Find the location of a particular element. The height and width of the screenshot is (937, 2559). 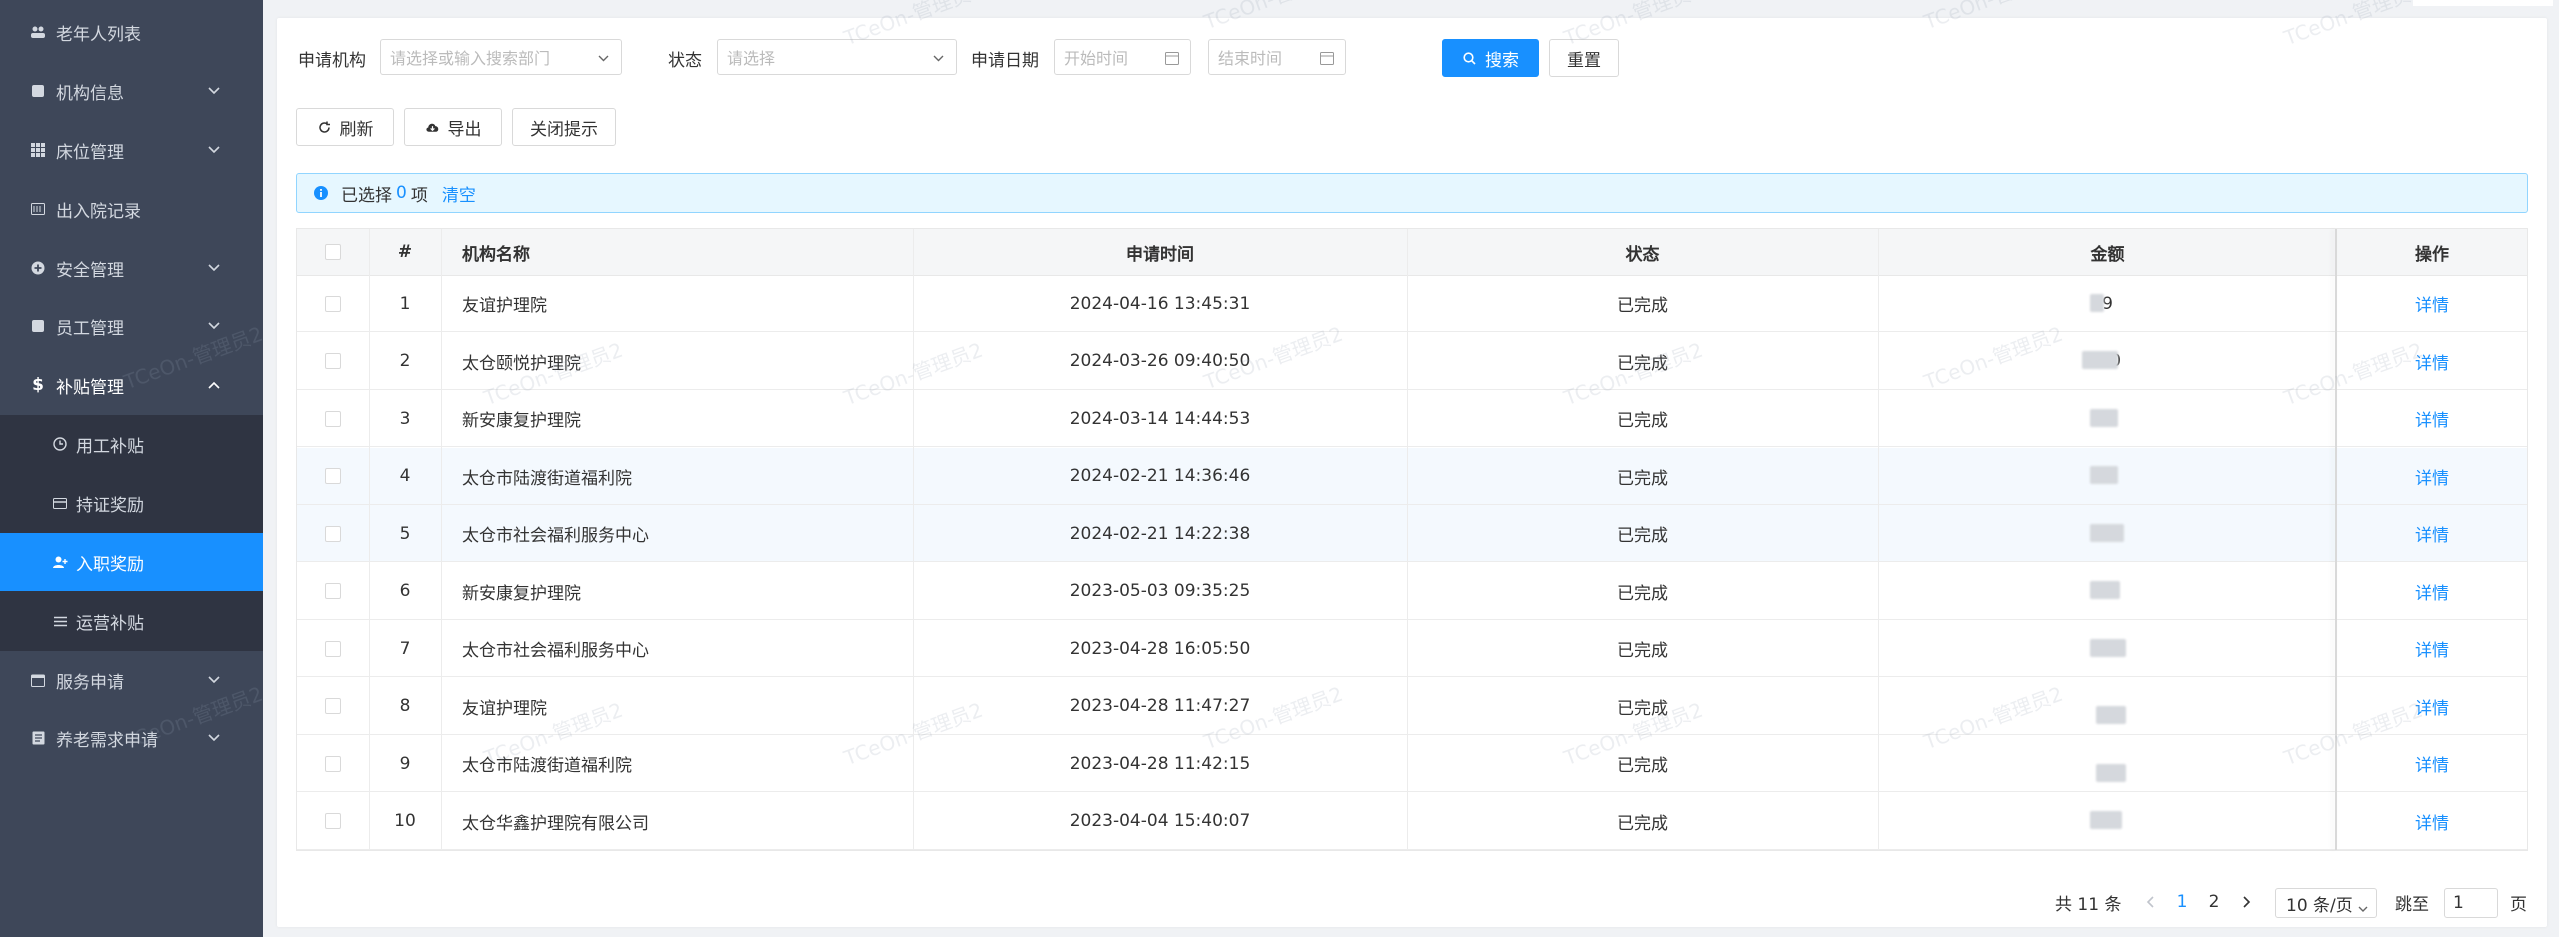

row-amount-wrap: 0 is located at coordinates (2108, 648).